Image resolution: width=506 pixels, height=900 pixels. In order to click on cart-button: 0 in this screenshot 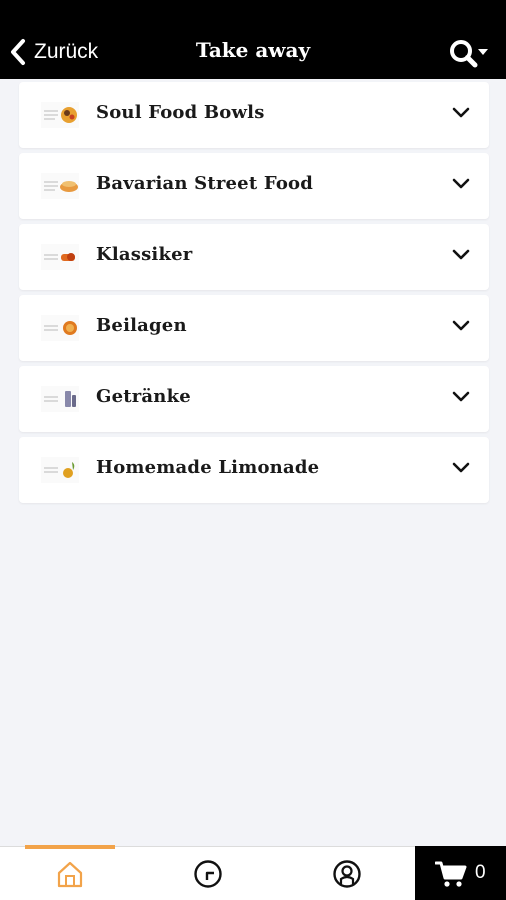, I will do `click(460, 873)`.